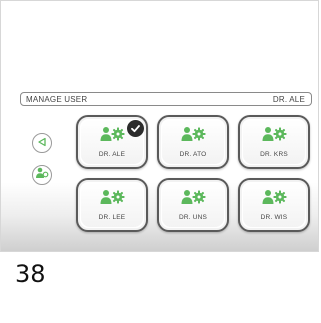 This screenshot has height=323, width=321. I want to click on page-number: 38, so click(30, 274).